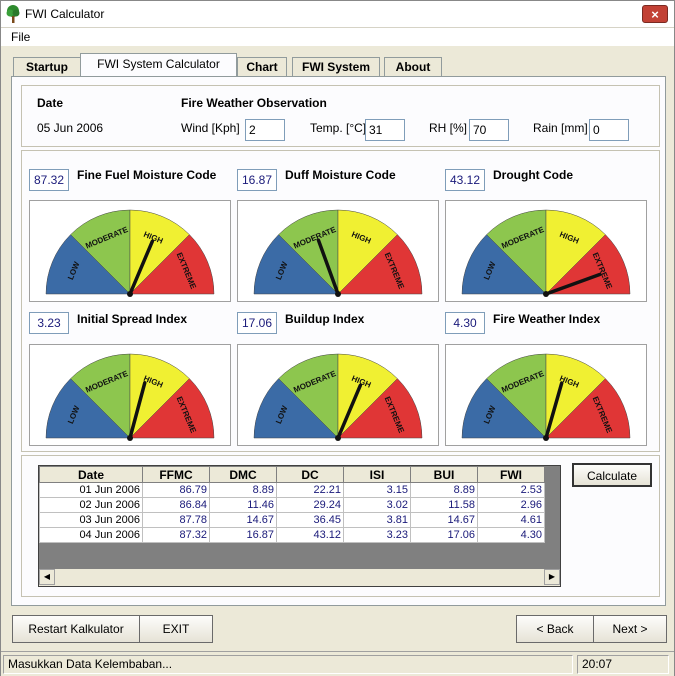 The image size is (675, 676). What do you see at coordinates (377, 474) in the screenshot?
I see `col-isi: ISI` at bounding box center [377, 474].